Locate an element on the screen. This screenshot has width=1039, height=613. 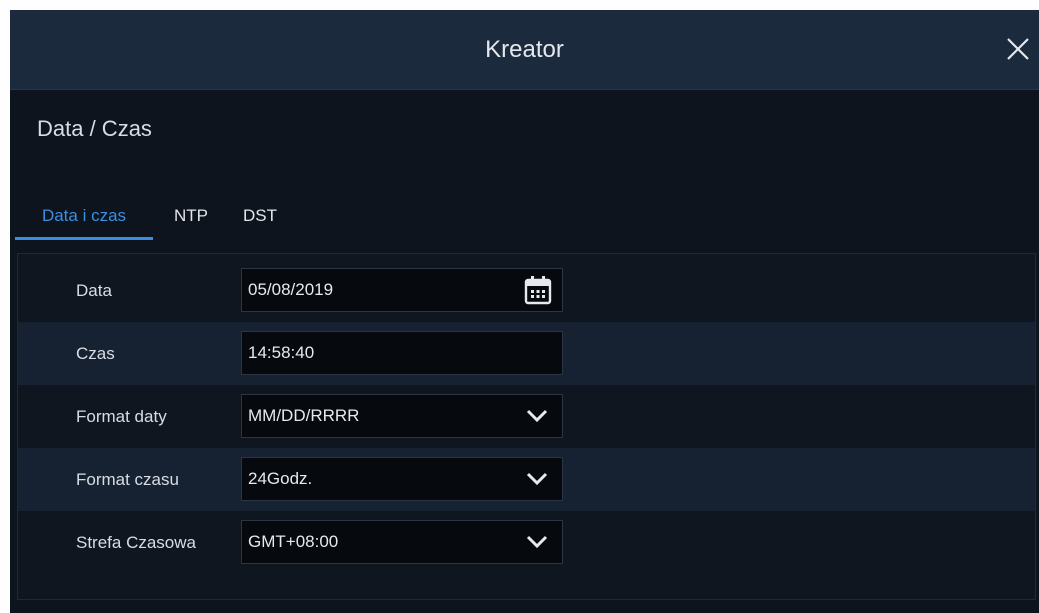
tab-ntp: NTP is located at coordinates (191, 220).